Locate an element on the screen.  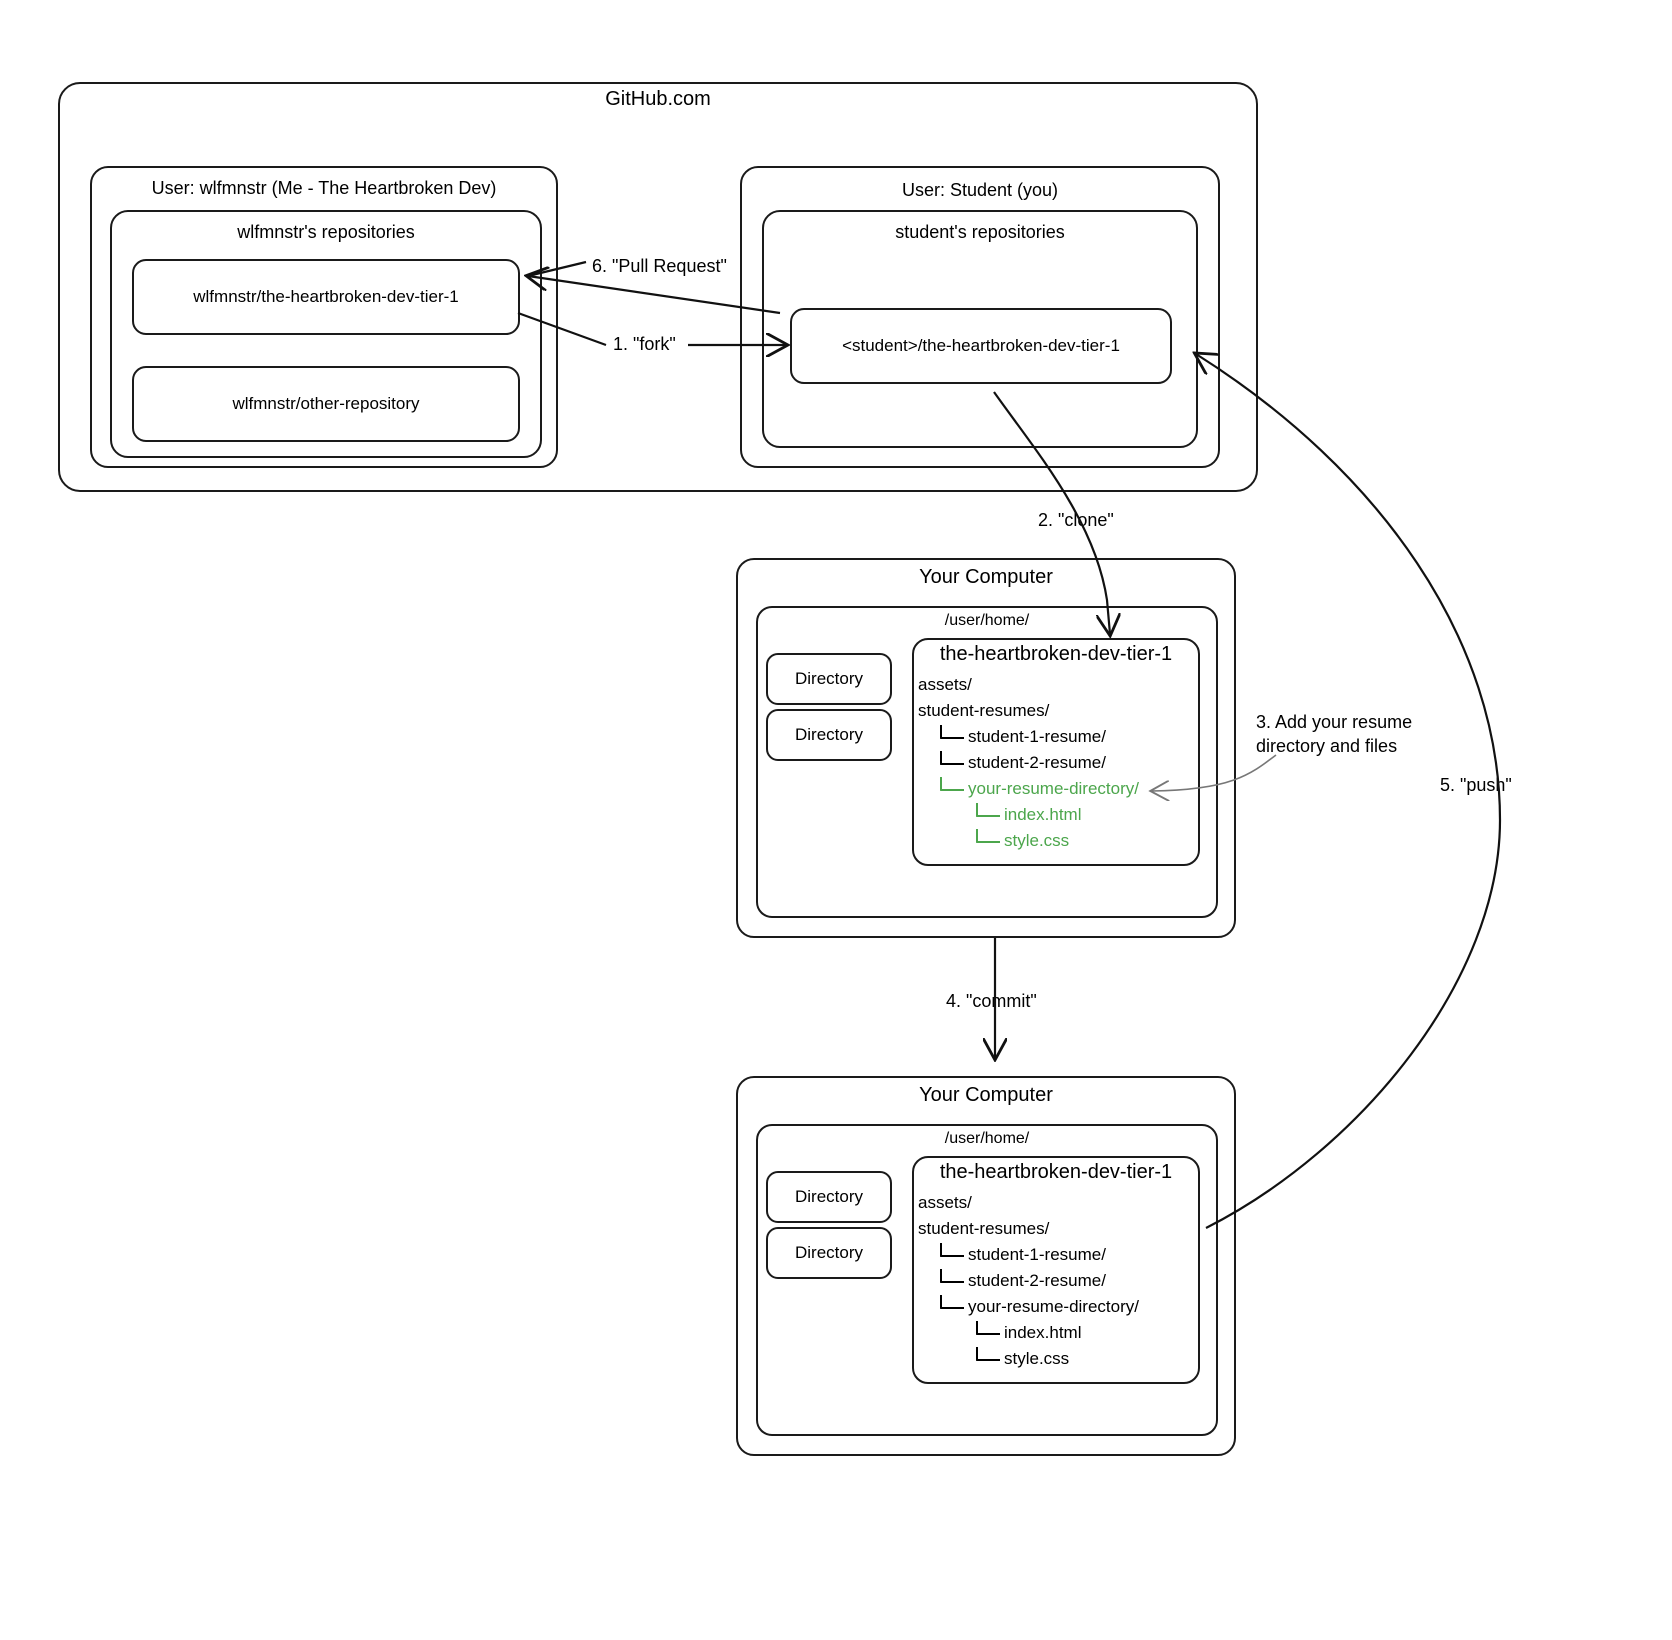
repo-card-owner-tier1: wlfmnstr/the-heartbroken-dev-tier-1 is located at coordinates (326, 297).